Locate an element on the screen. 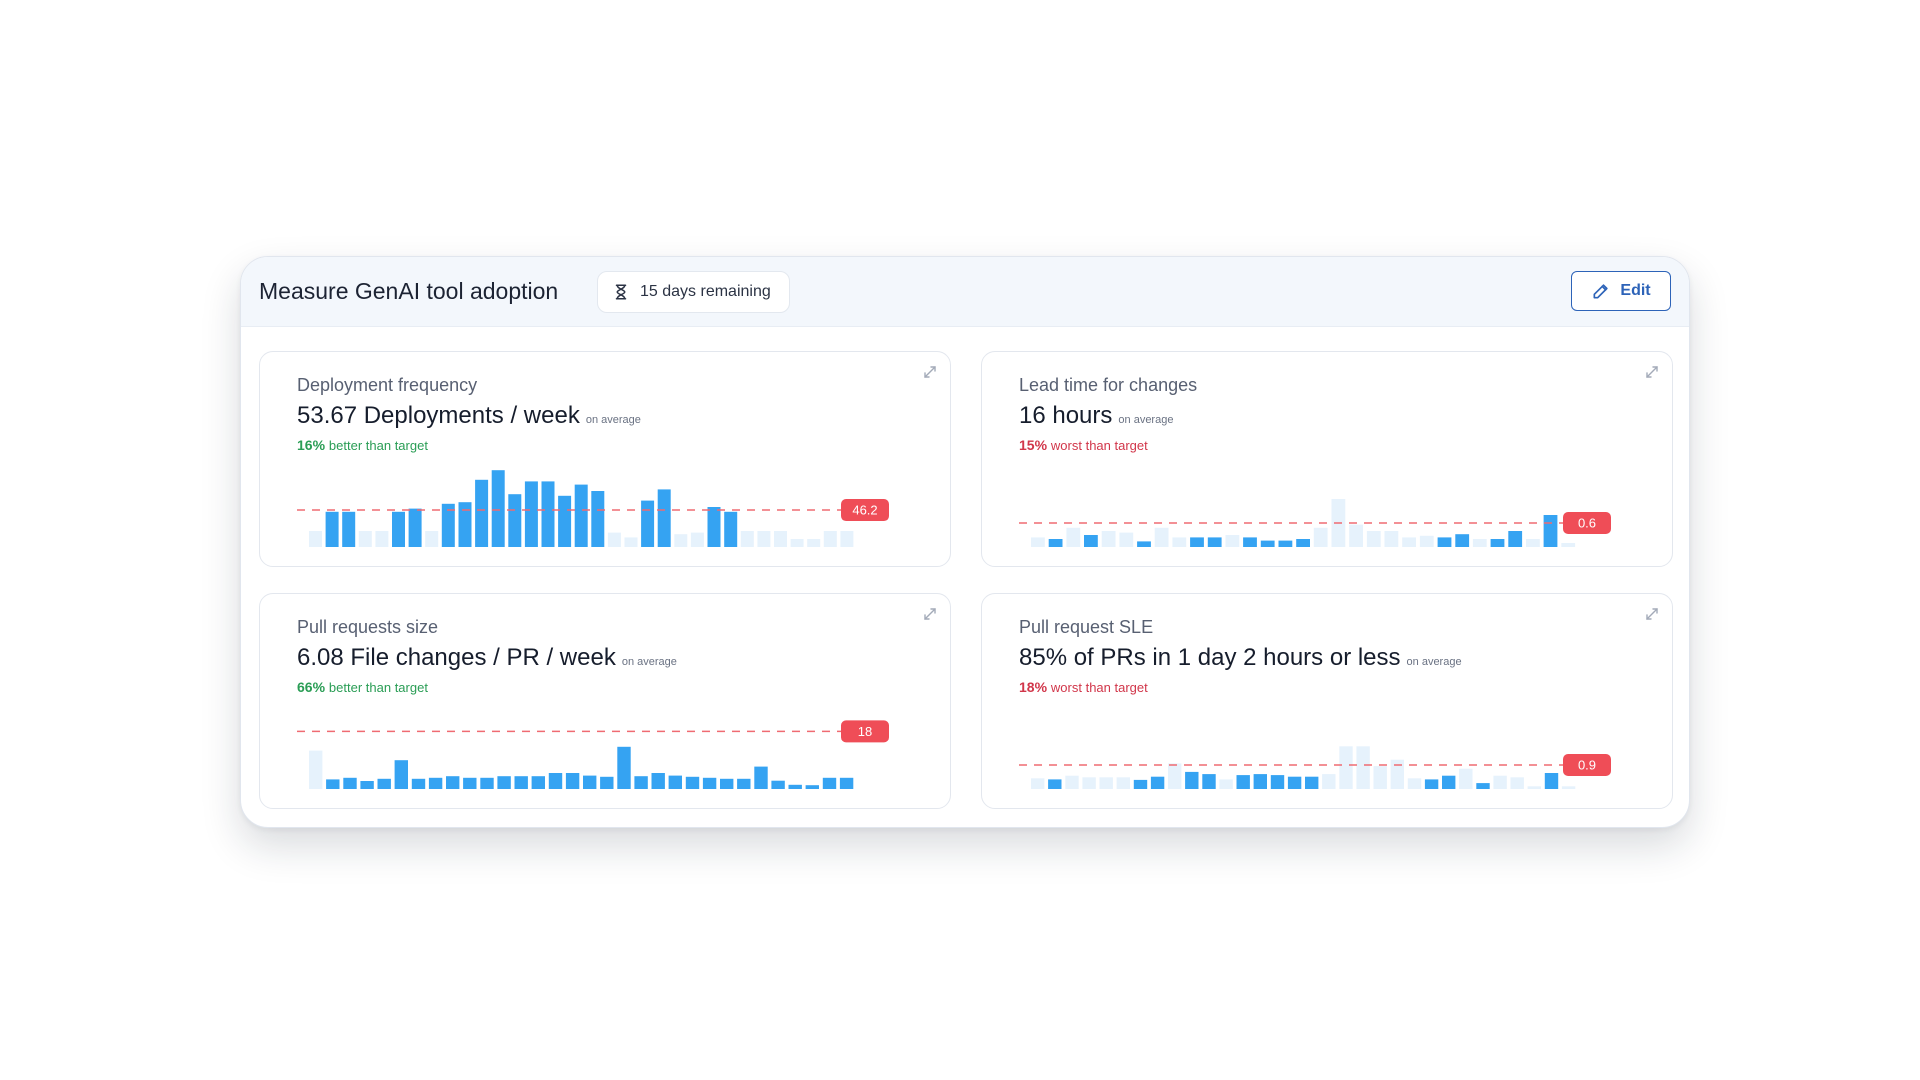  metric-value: 6.08 File changes / PR / week on average is located at coordinates (487, 658).